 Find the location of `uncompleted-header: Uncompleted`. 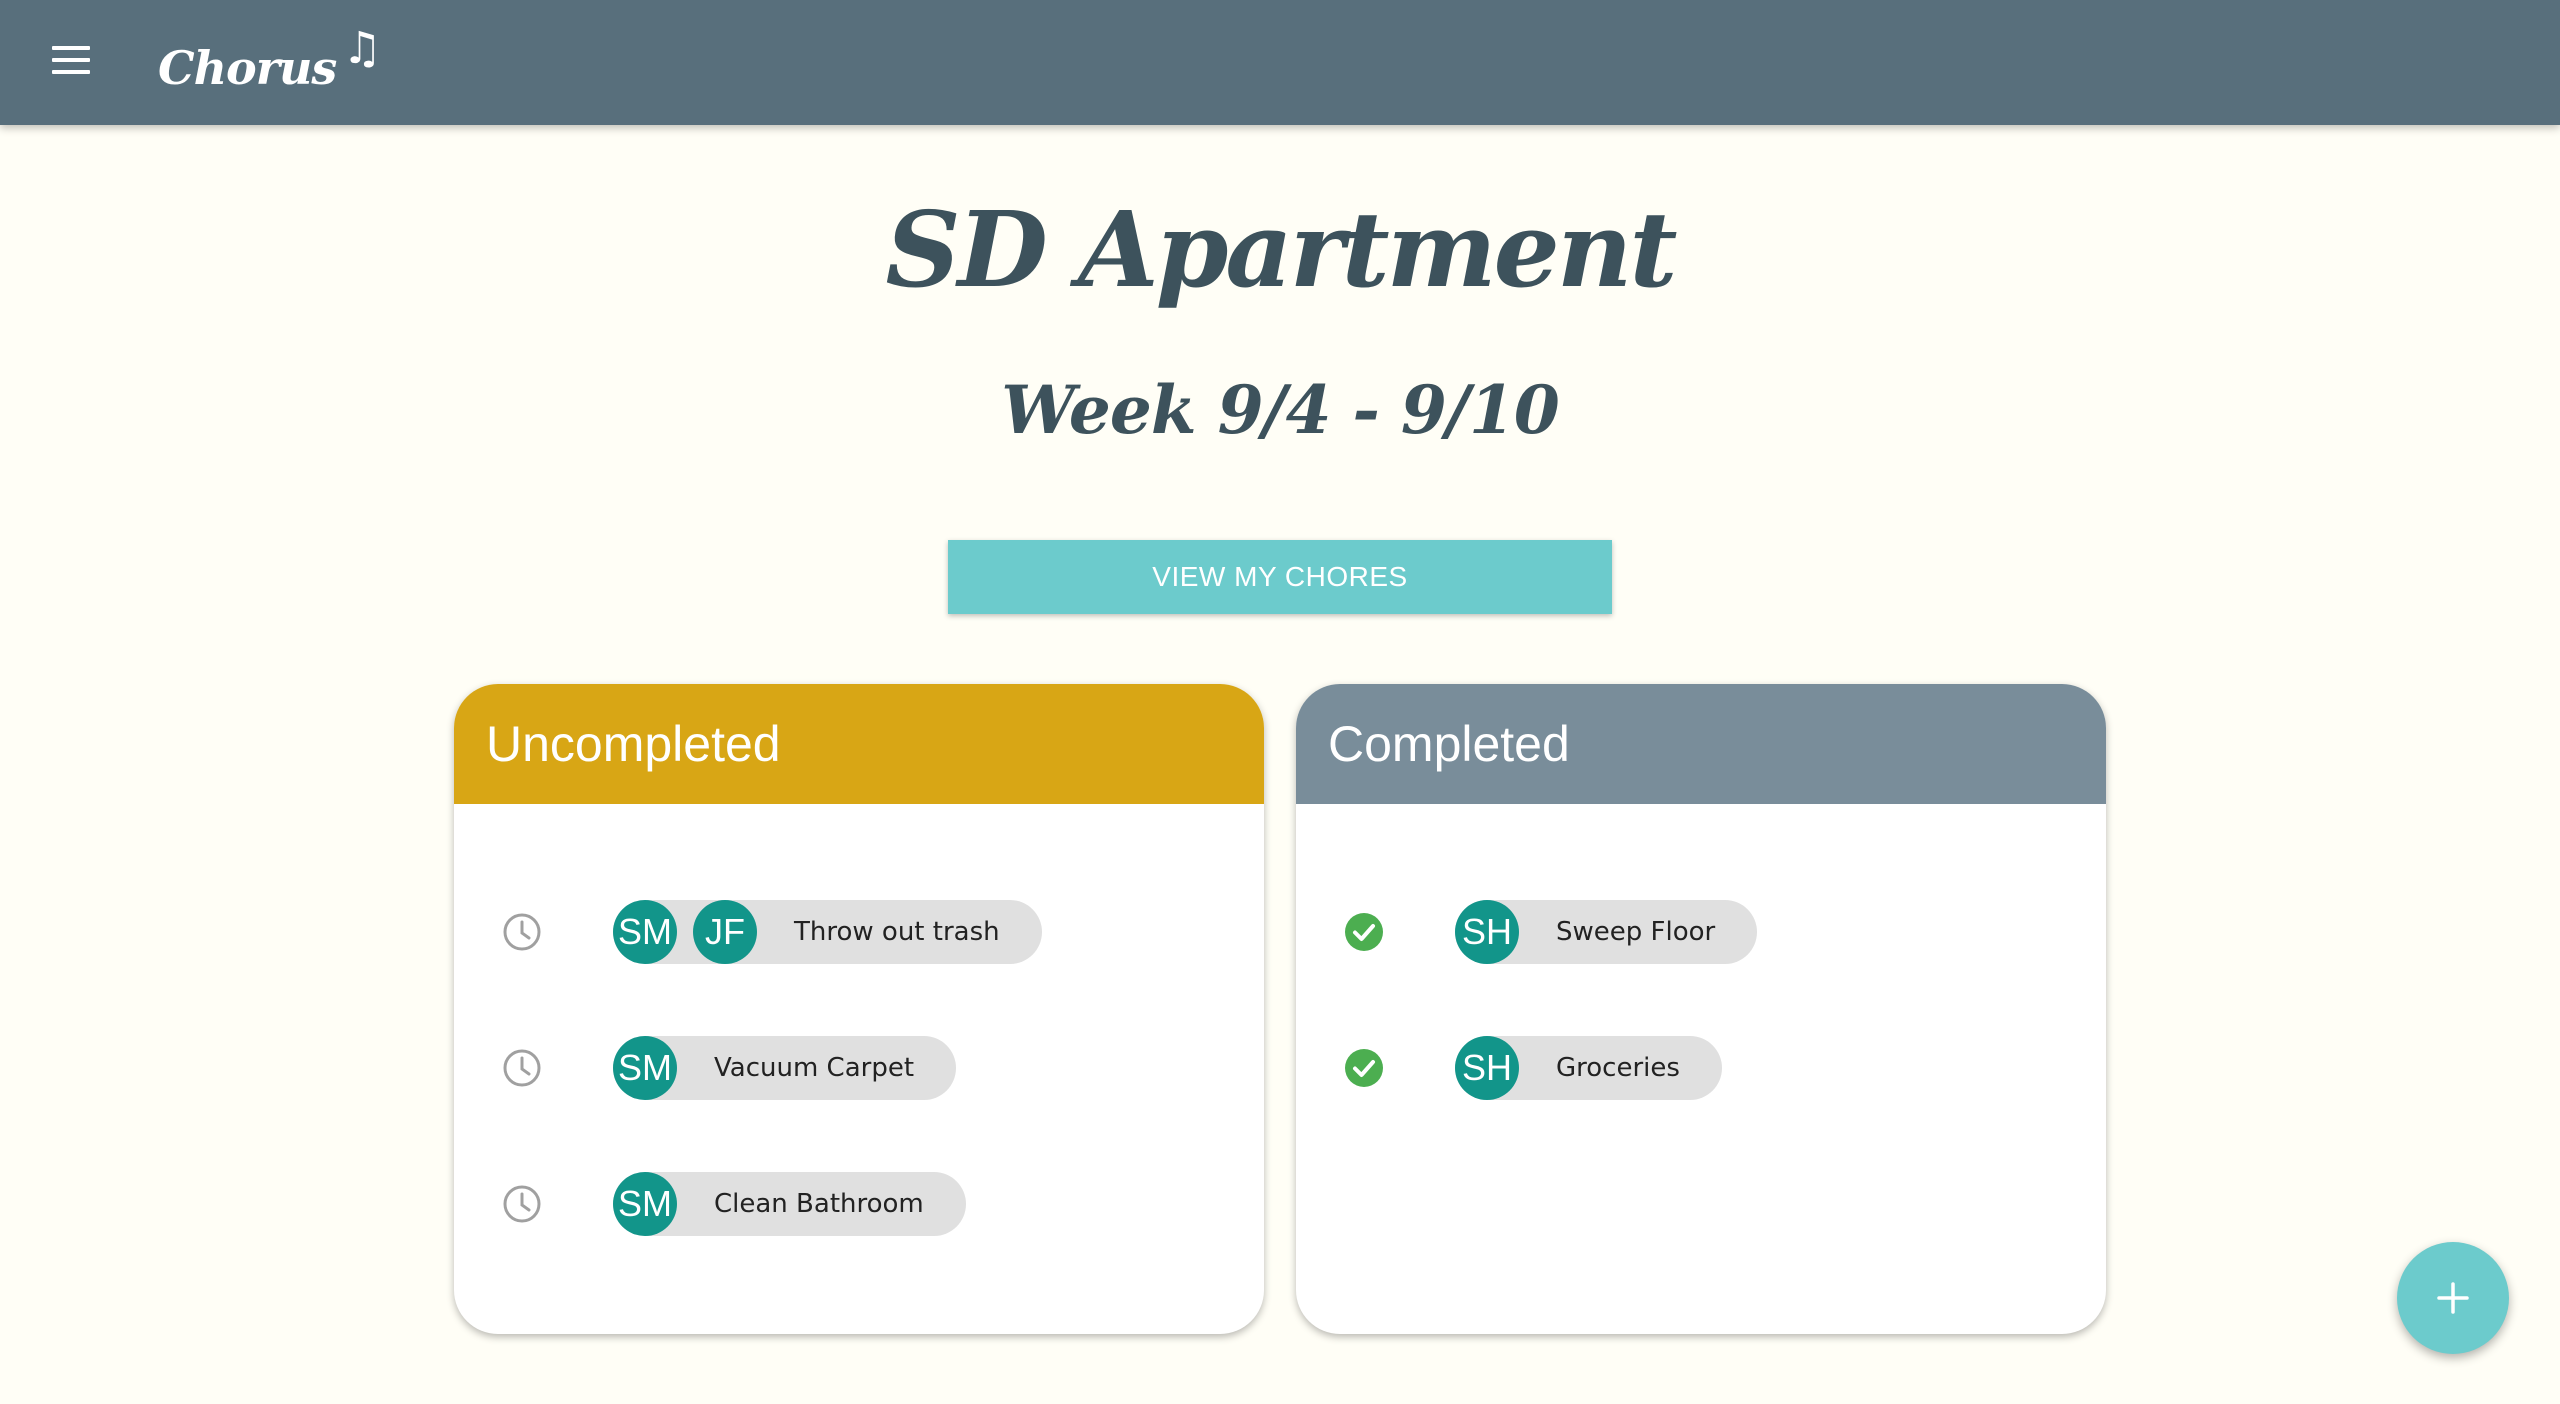

uncompleted-header: Uncompleted is located at coordinates (859, 744).